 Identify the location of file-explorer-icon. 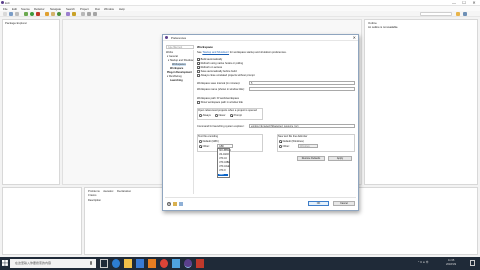
(128, 263).